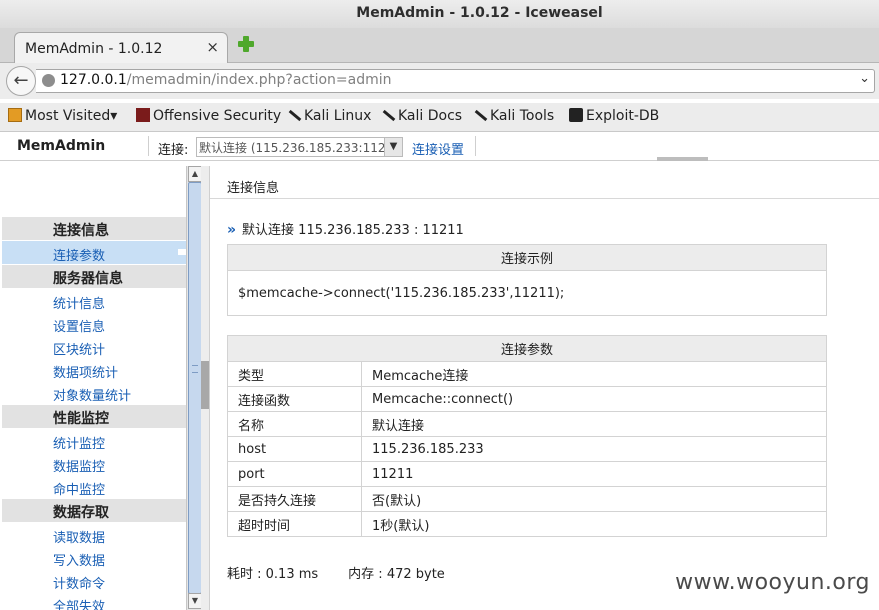  I want to click on param-value: Memcache::connect(), so click(594, 399).